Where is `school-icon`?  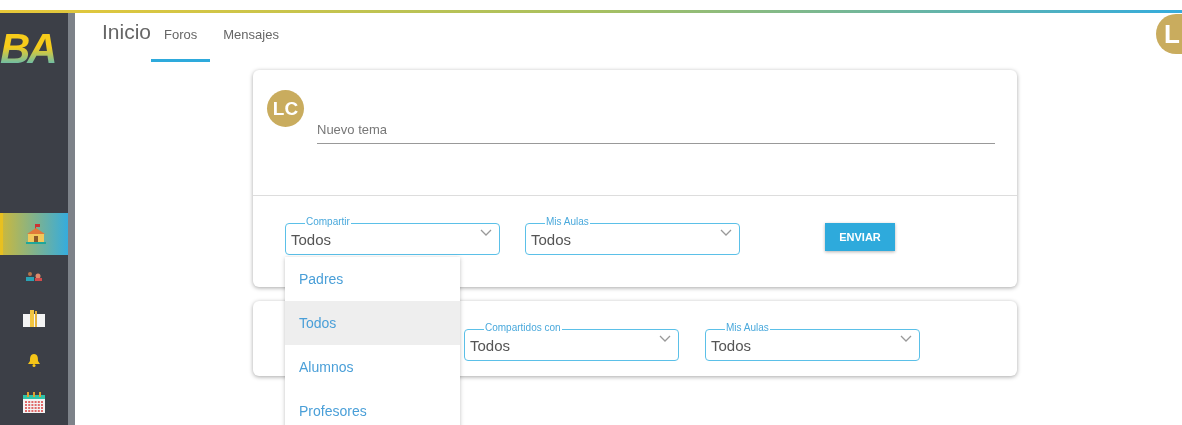
school-icon is located at coordinates (35, 234).